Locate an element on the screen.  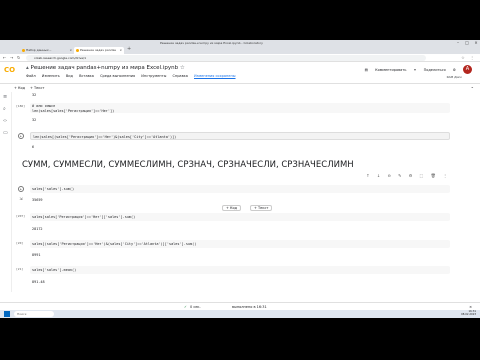
comment-button: Комментировать is located at coordinates (390, 70).